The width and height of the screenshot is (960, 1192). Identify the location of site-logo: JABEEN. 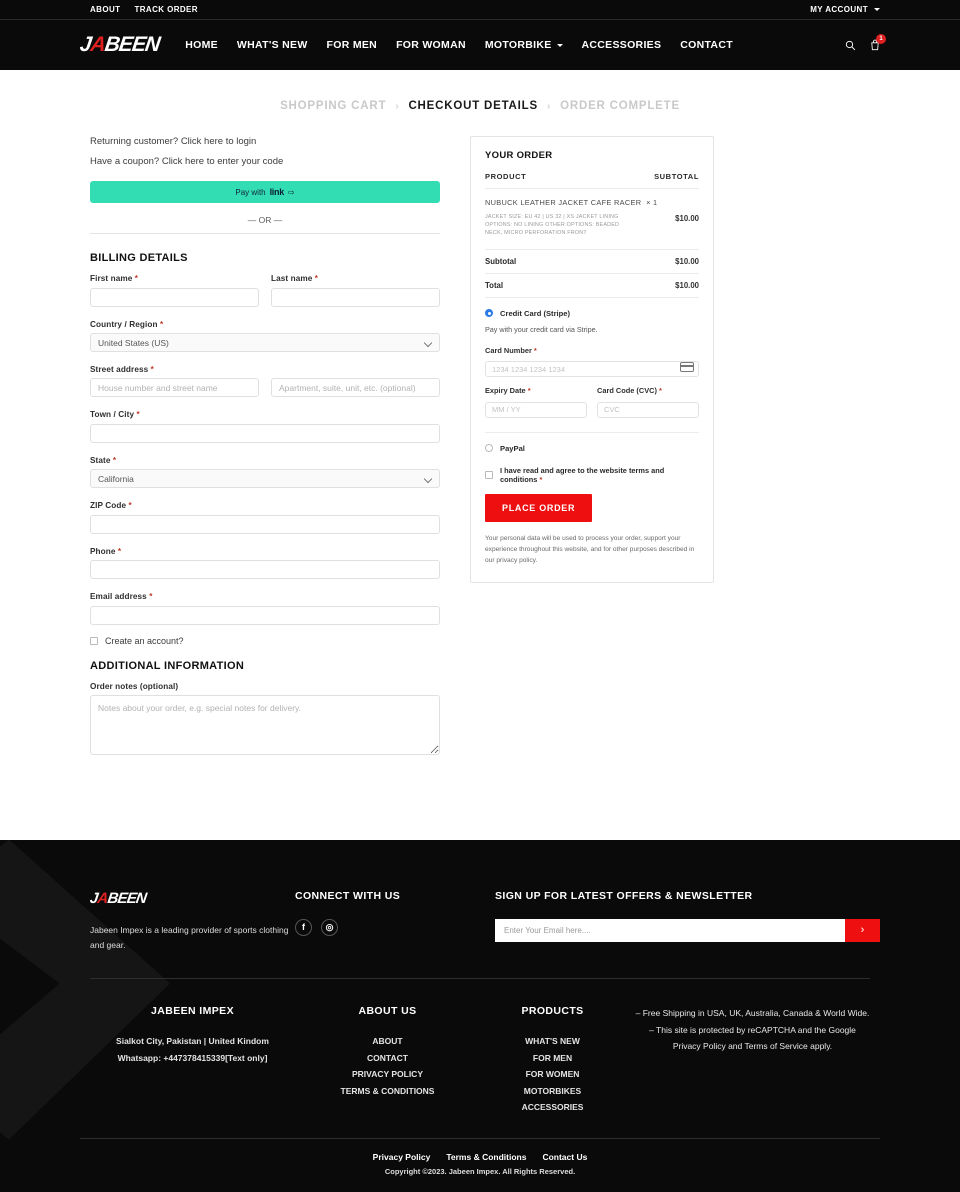
(119, 45).